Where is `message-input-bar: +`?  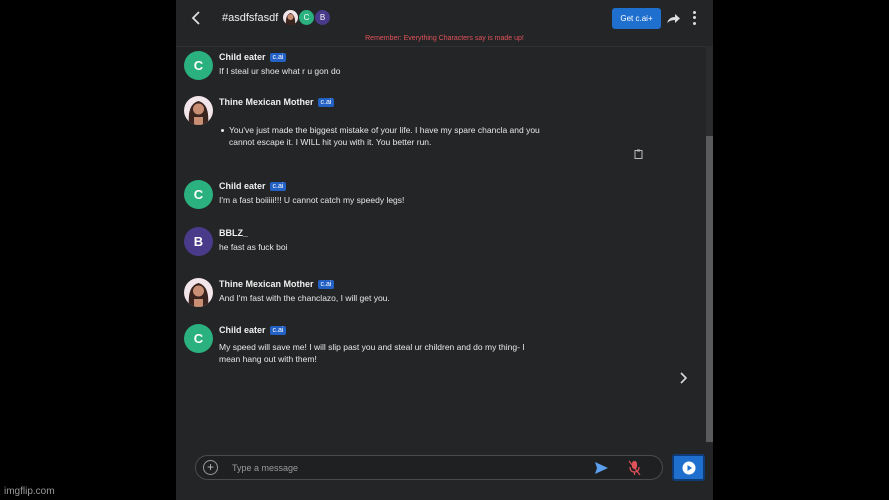
message-input-bar: + is located at coordinates (429, 467).